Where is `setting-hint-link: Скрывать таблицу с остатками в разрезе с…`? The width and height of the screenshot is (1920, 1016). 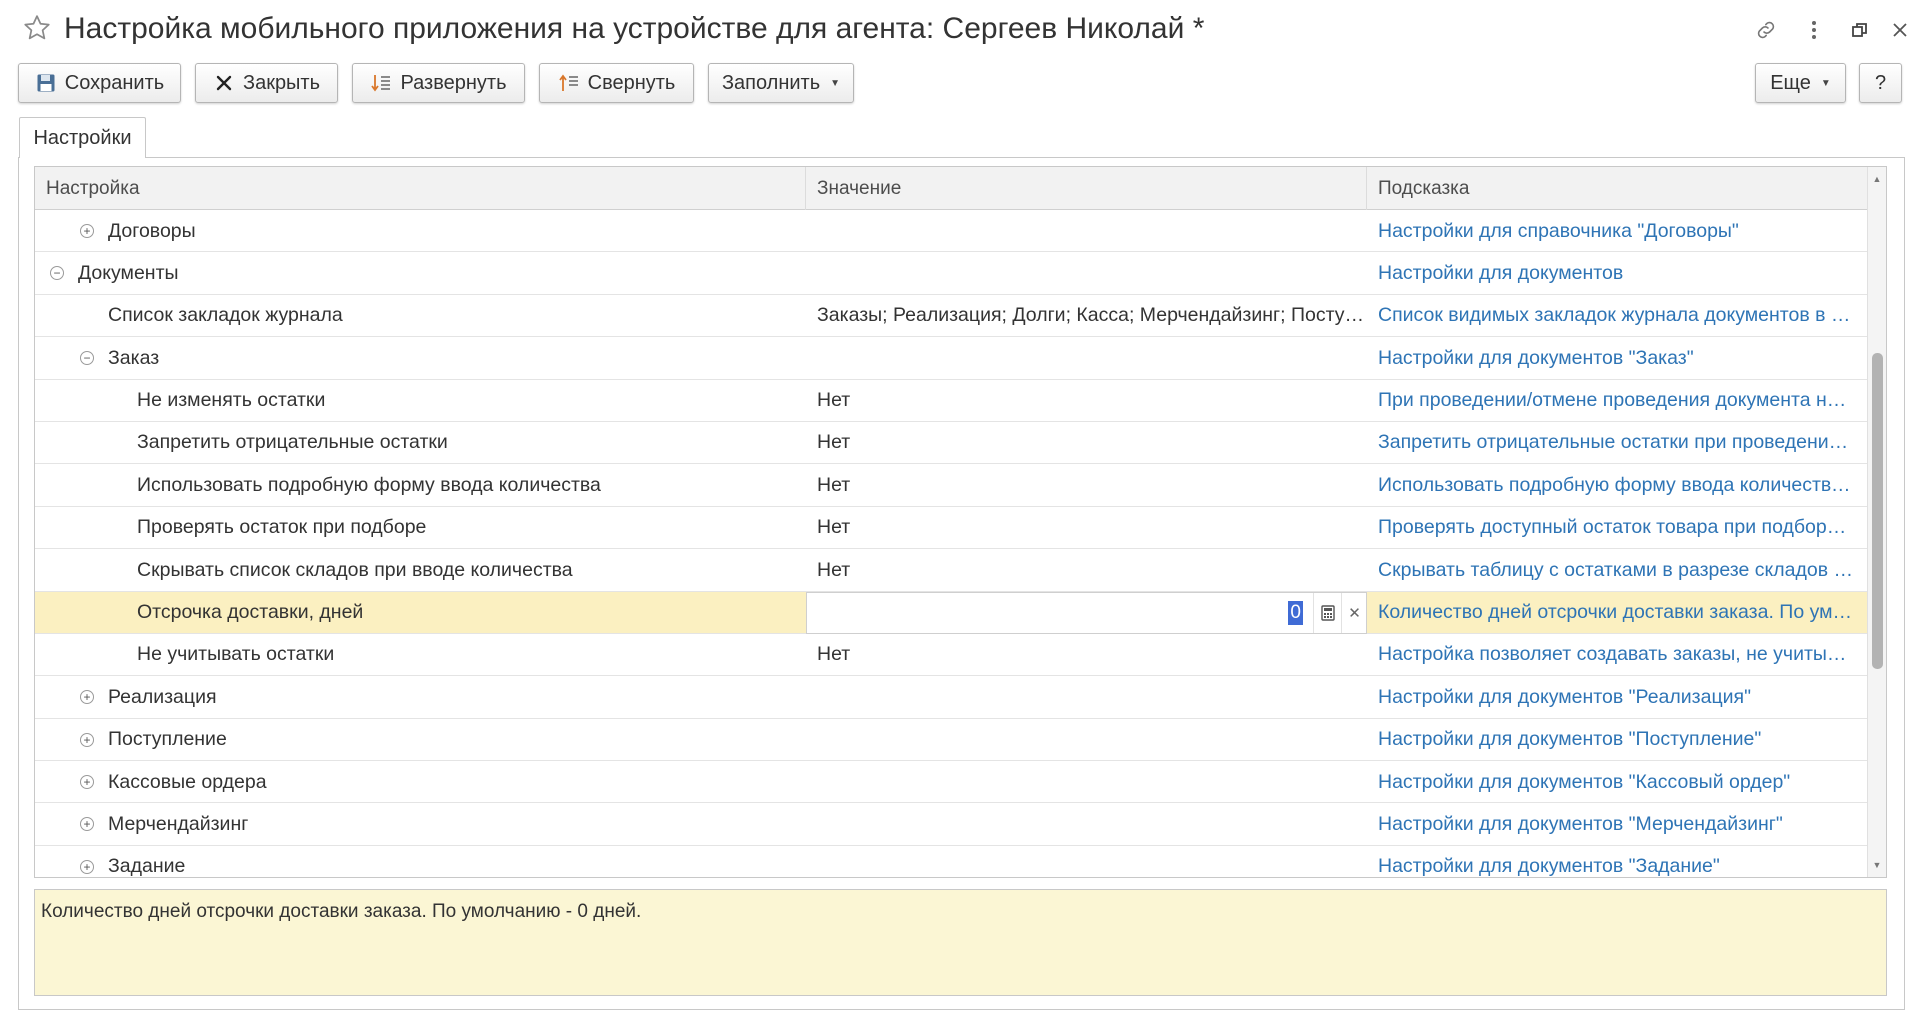
setting-hint-link: Скрывать таблицу с остатками в разрезе с… is located at coordinates (1616, 570).